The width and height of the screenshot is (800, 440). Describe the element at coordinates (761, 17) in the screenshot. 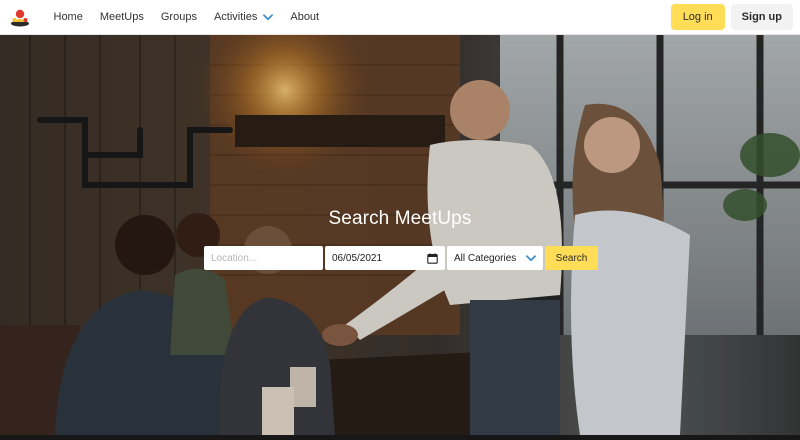

I see `signup-button: Sign up` at that location.